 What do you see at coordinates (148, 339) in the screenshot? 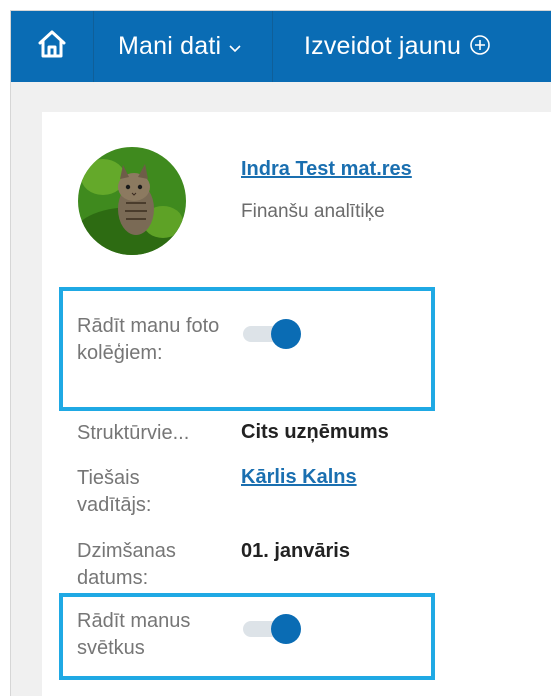
I see `show-photo-label: Rādīt manu foto kolēģiem:` at bounding box center [148, 339].